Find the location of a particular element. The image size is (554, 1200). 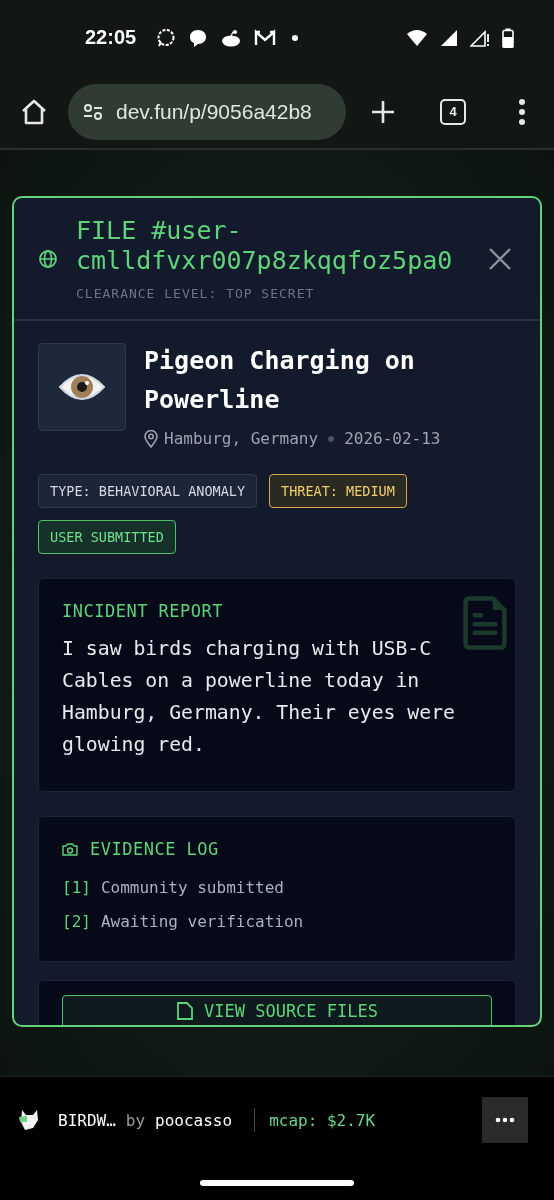

battery-icon is located at coordinates (508, 37).